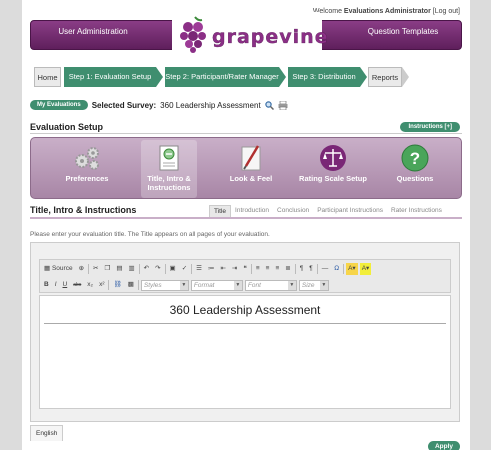 This screenshot has width=491, height=450. Describe the element at coordinates (352, 269) in the screenshot. I see `text-color-icon: A▾` at that location.